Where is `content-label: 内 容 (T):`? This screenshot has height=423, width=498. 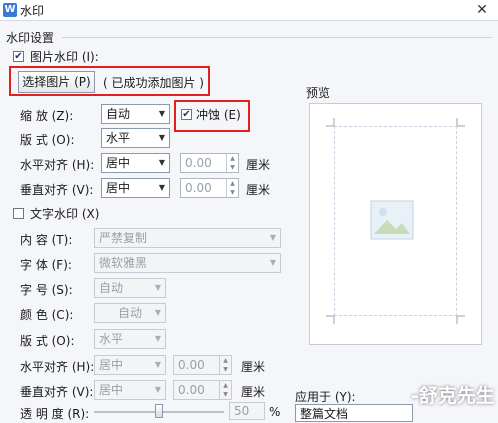 content-label: 内 容 (T): is located at coordinates (46, 240).